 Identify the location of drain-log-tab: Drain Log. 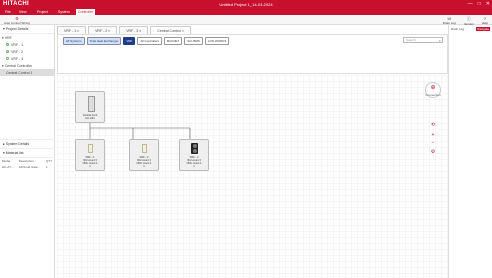
(457, 29).